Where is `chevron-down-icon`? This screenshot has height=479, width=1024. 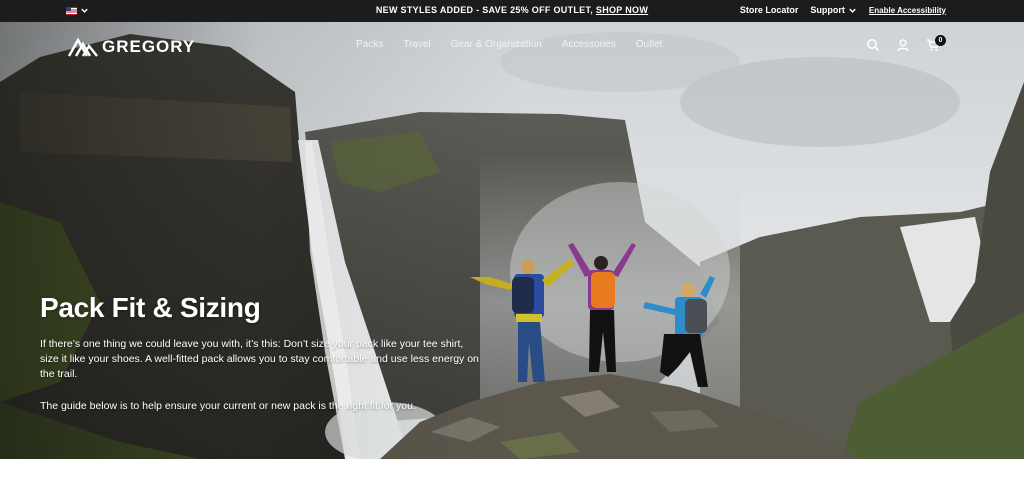
chevron-down-icon is located at coordinates (852, 10).